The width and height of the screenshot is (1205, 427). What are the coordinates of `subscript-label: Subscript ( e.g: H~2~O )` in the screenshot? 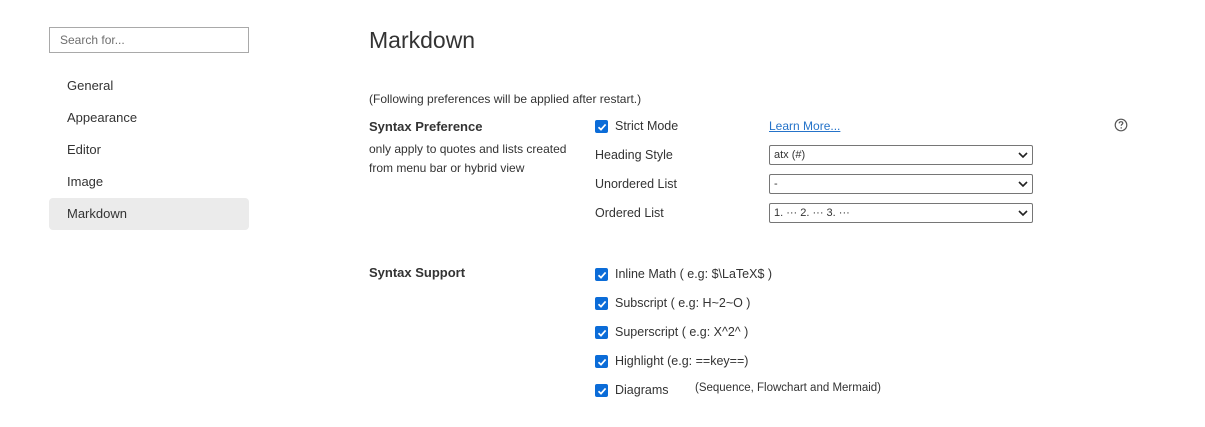 It's located at (683, 303).